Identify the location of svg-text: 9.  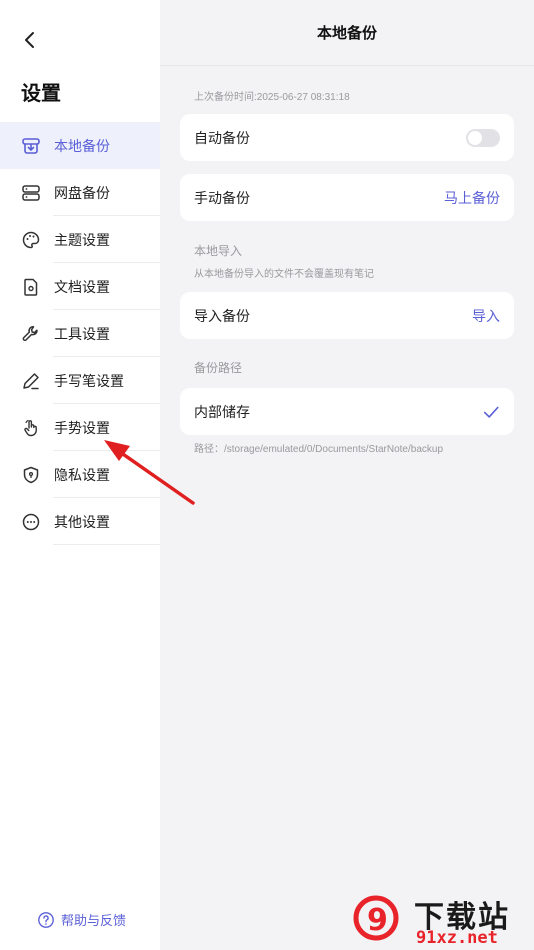
(377, 920).